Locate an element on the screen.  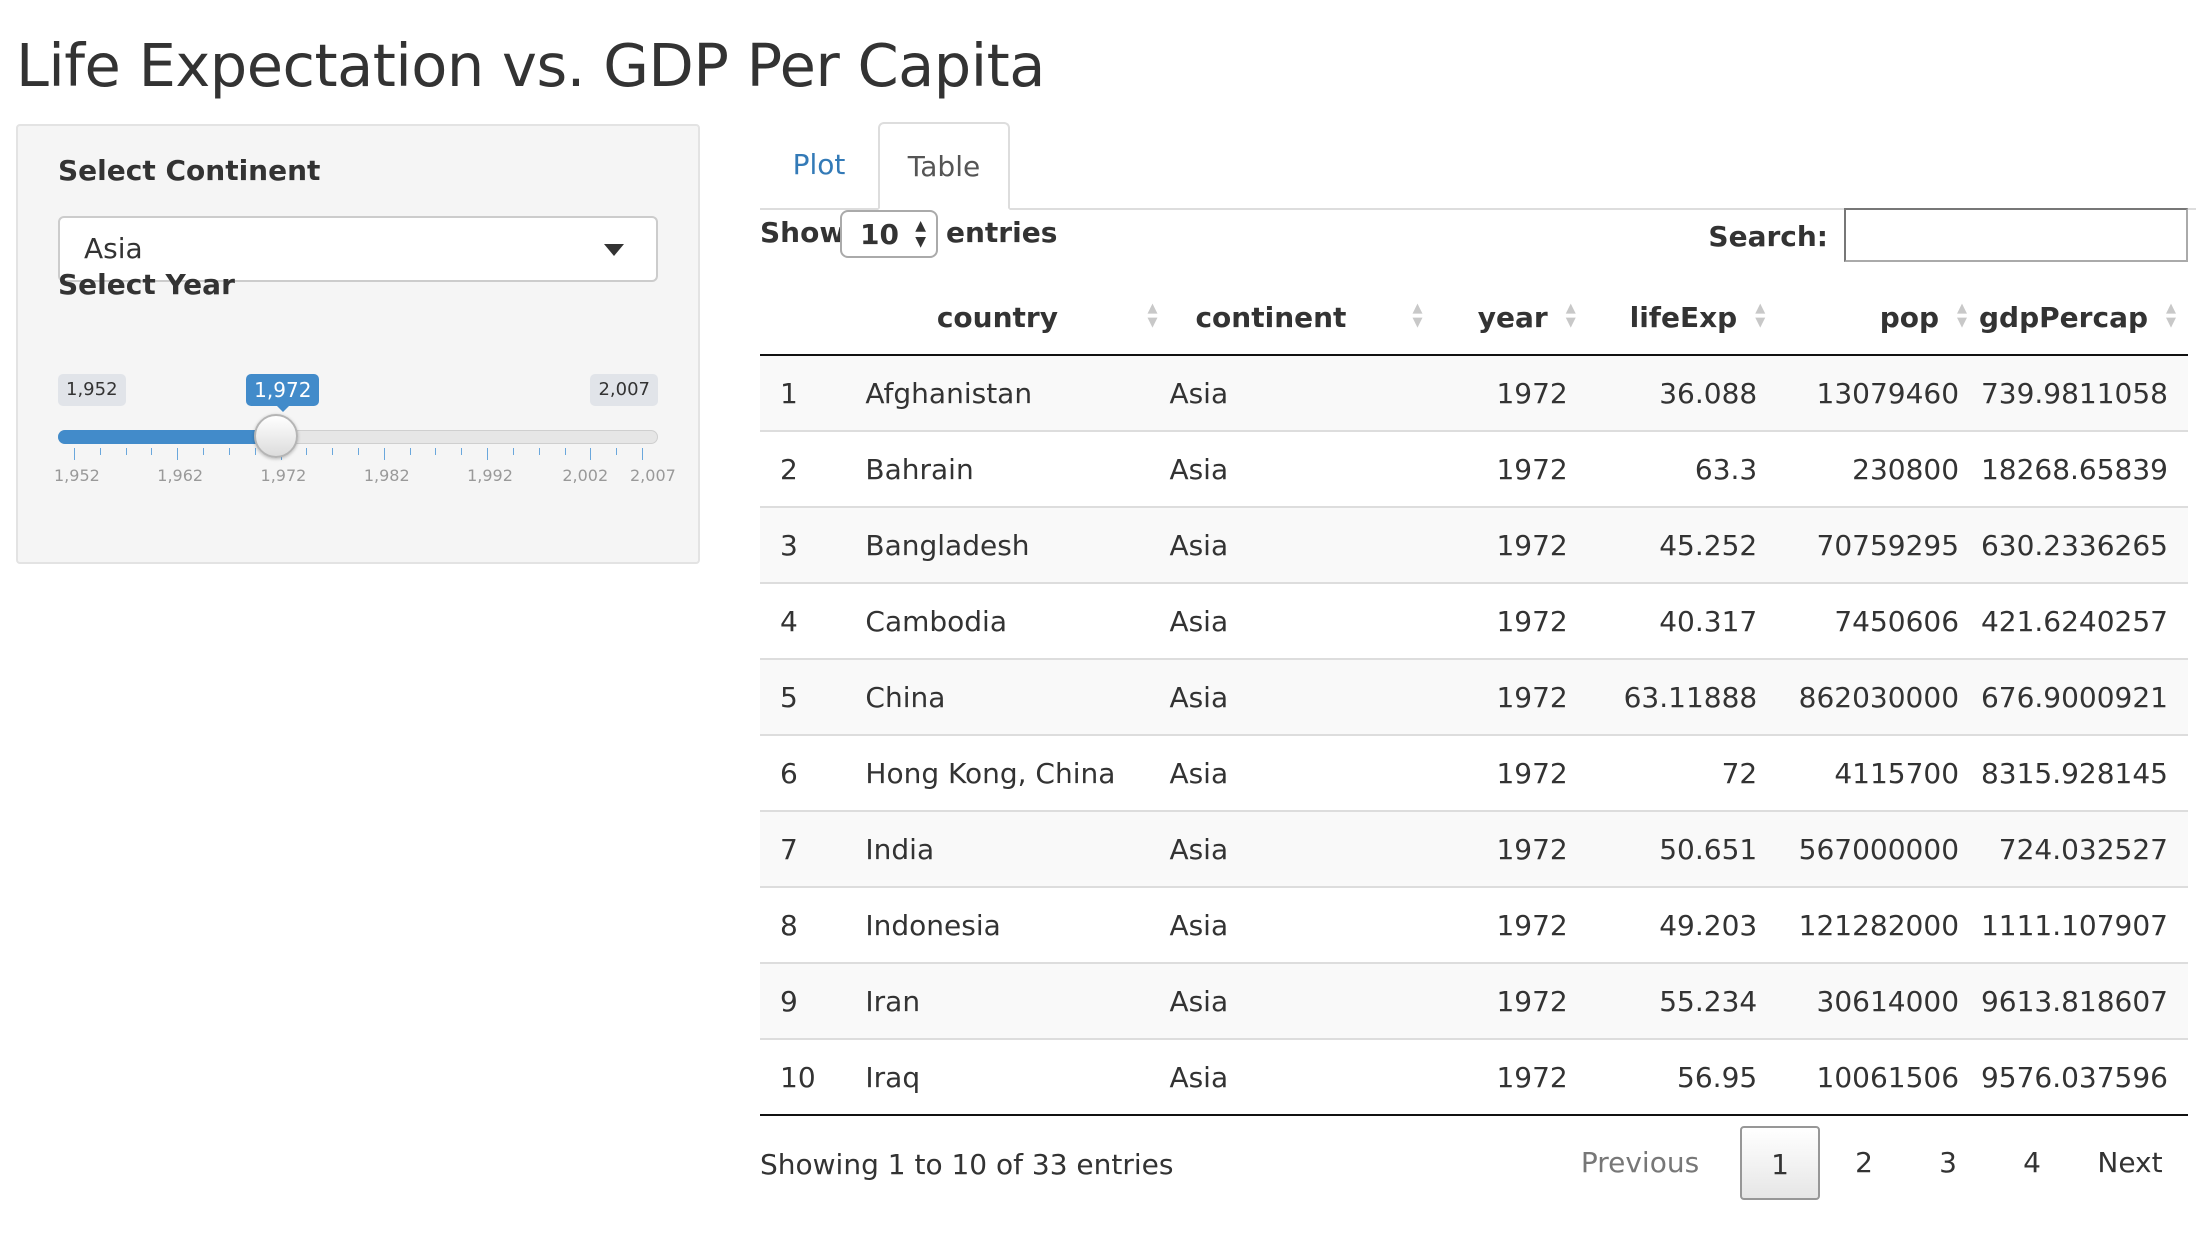
row-index-cell: 9 is located at coordinates (813, 1000).